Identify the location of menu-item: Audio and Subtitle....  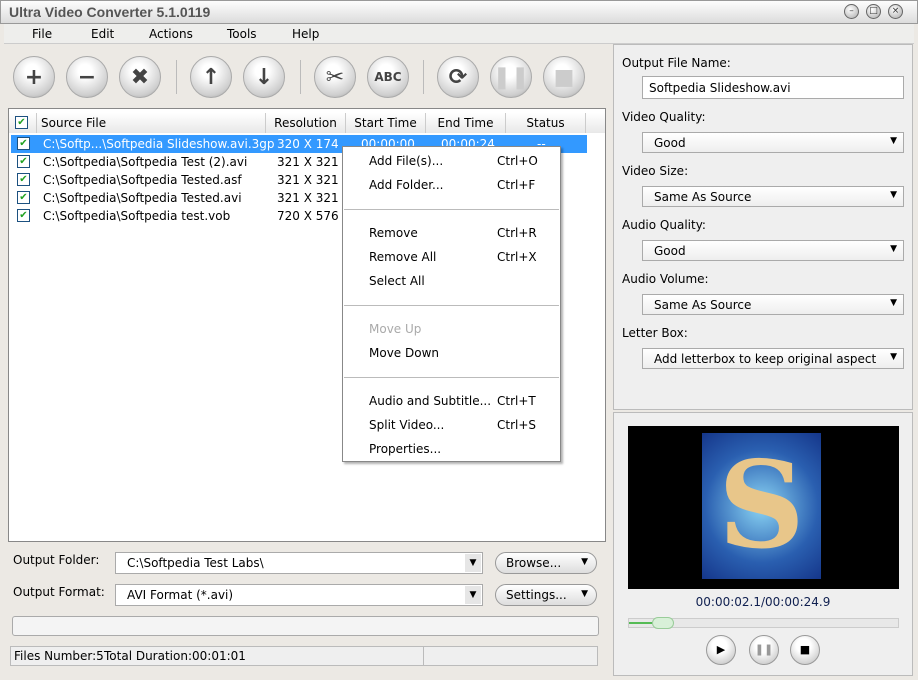
(430, 401).